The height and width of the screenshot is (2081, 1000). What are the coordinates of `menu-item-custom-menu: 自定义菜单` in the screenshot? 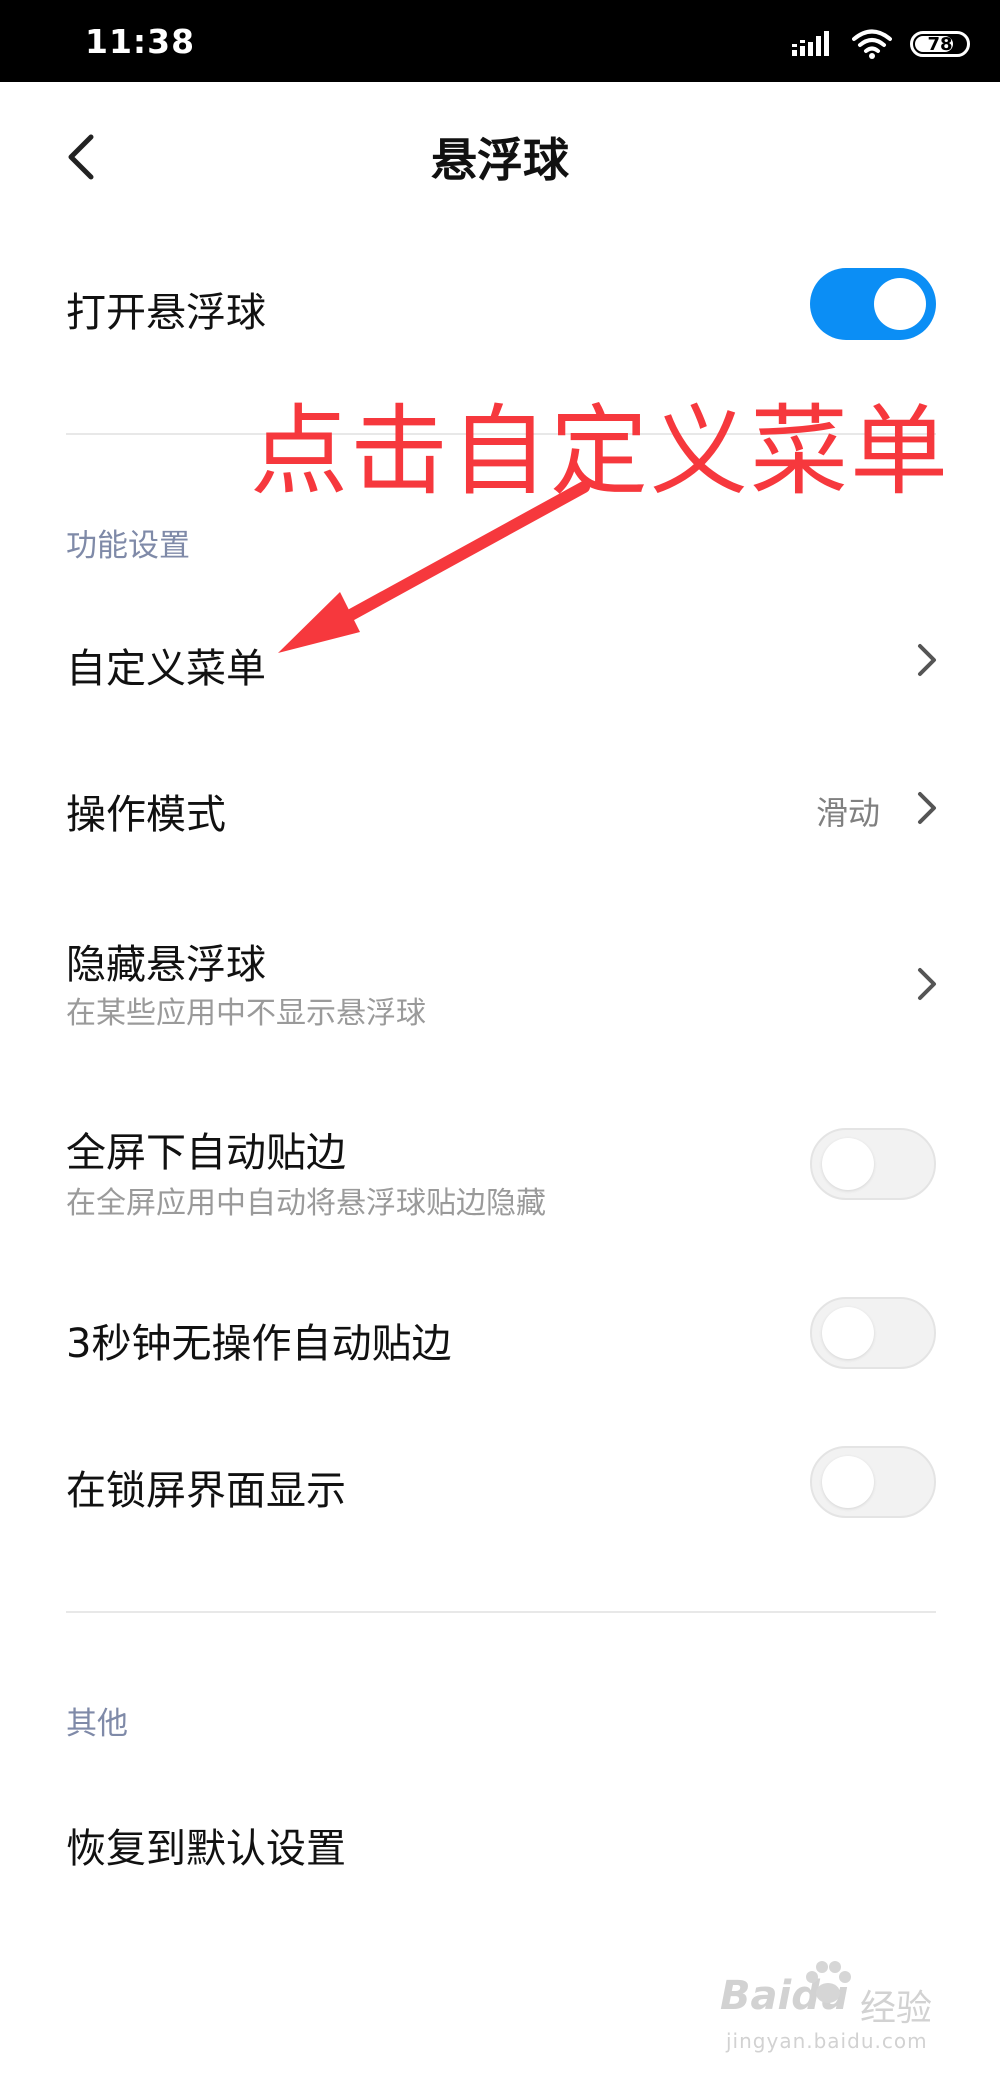 It's located at (500, 660).